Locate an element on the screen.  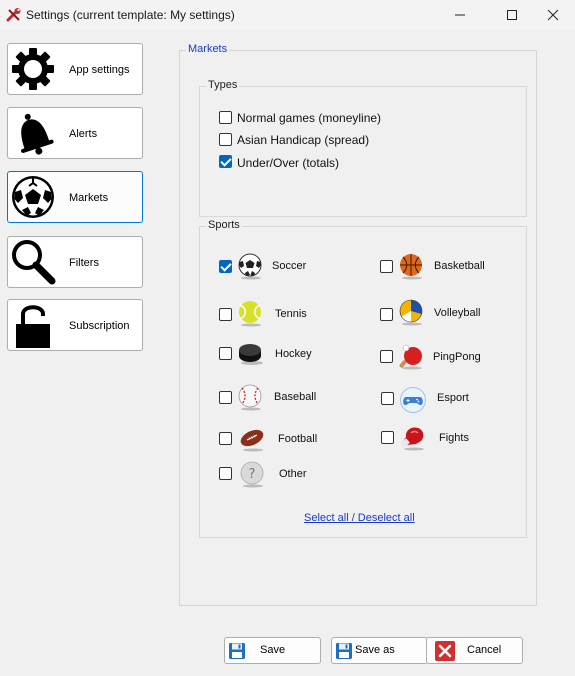
nav-filters-label: Filters is located at coordinates (84, 263).